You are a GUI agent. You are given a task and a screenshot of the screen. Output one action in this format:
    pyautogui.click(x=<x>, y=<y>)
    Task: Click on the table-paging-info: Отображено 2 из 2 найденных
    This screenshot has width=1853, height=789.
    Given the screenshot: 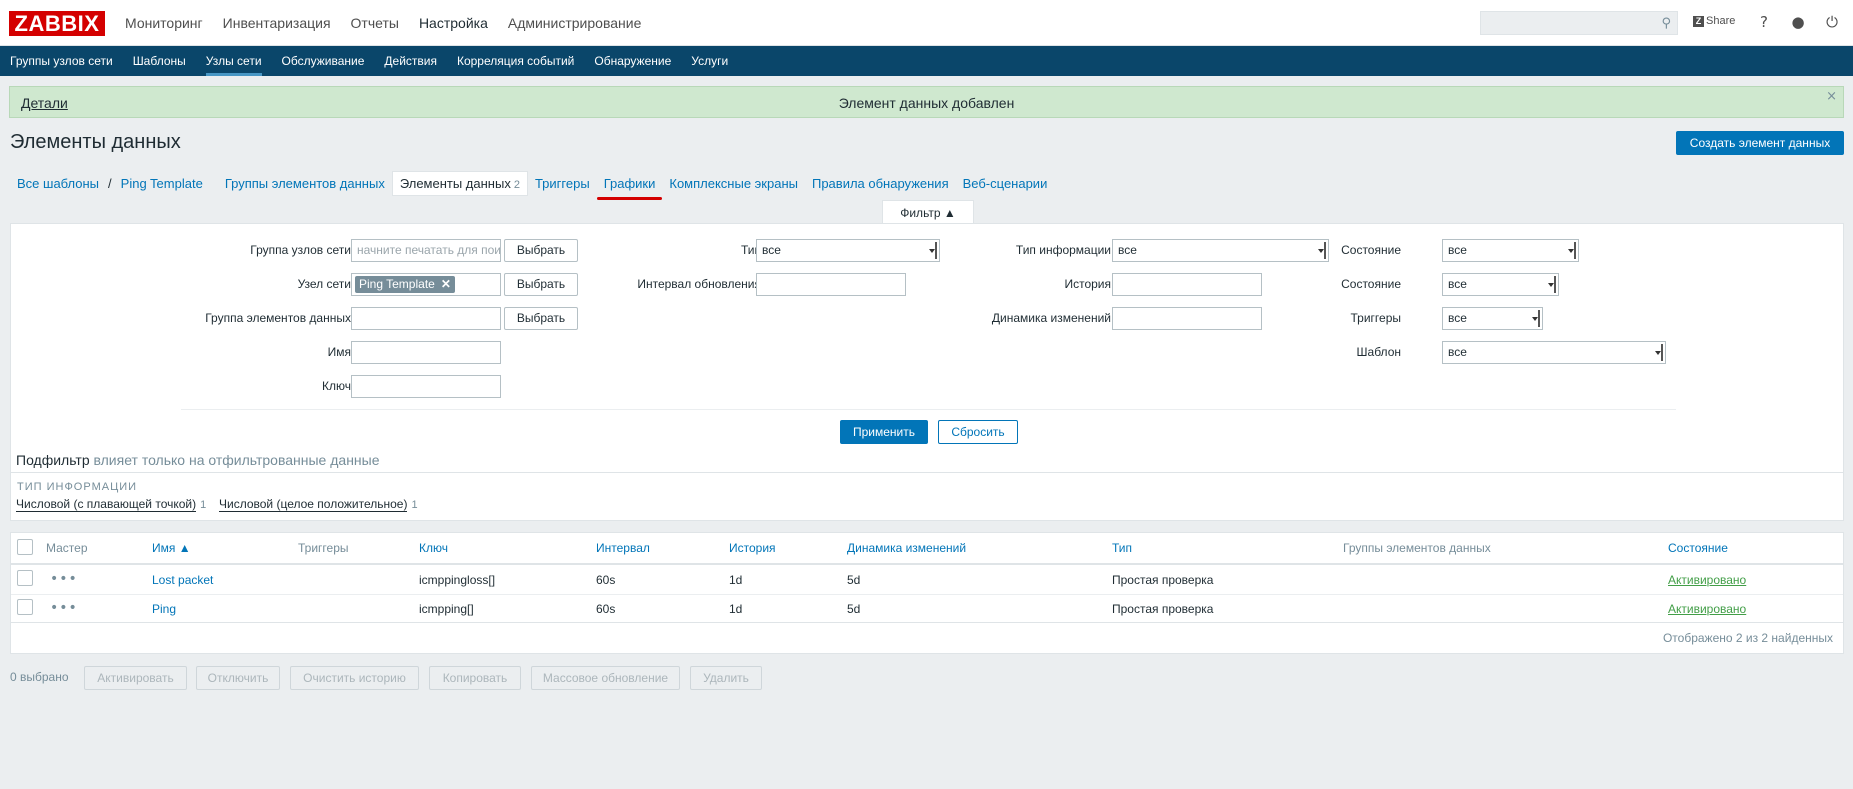 What is the action you would take?
    pyautogui.click(x=1747, y=638)
    